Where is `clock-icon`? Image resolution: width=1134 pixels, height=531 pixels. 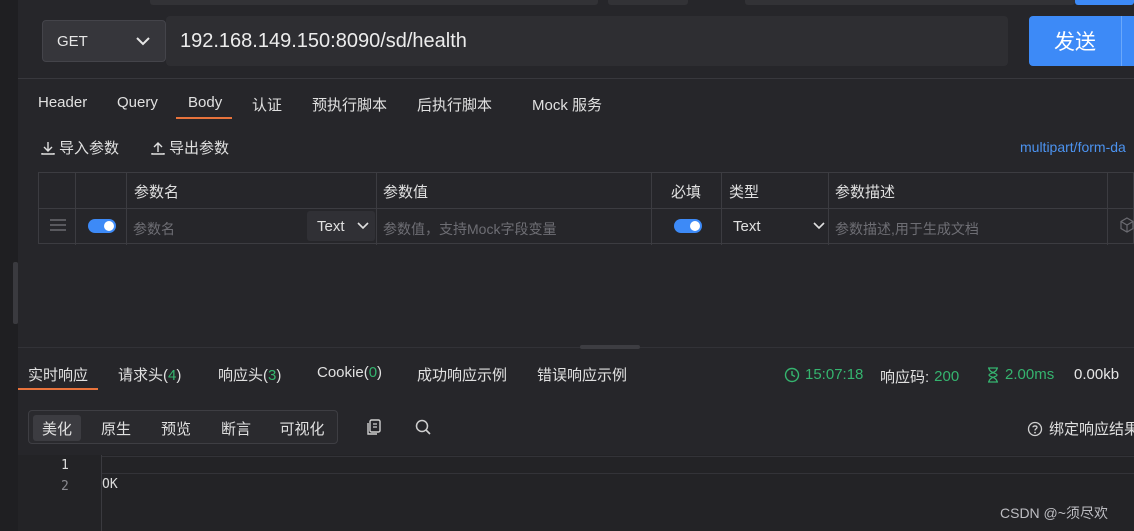 clock-icon is located at coordinates (792, 374).